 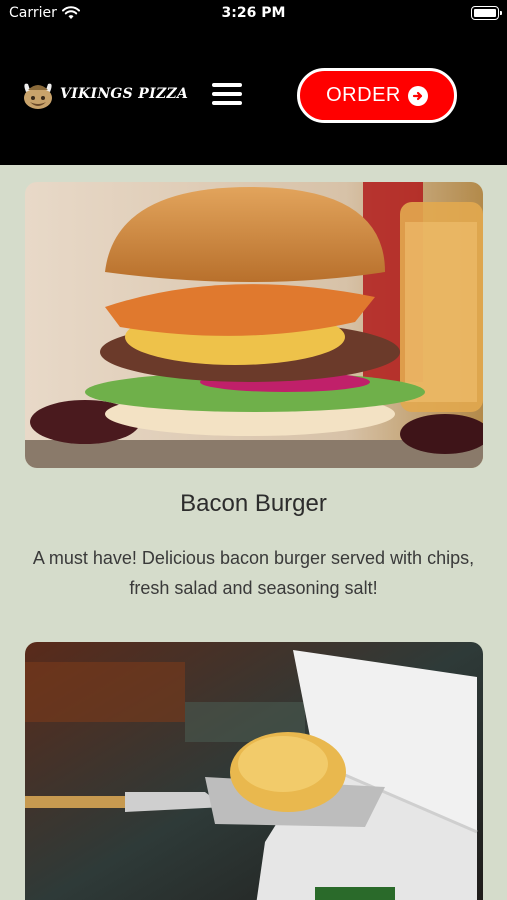 I want to click on status-bar: Carrier 3:26 PM, so click(x=253, y=14).